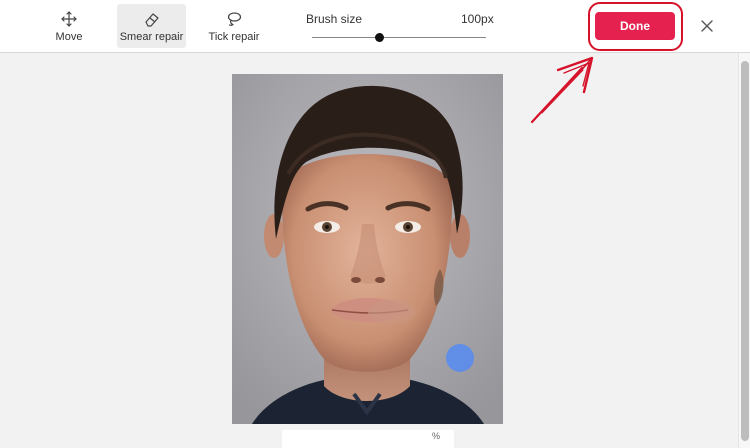  Describe the element at coordinates (435, 436) in the screenshot. I see `zoom-percent-text: %` at that location.